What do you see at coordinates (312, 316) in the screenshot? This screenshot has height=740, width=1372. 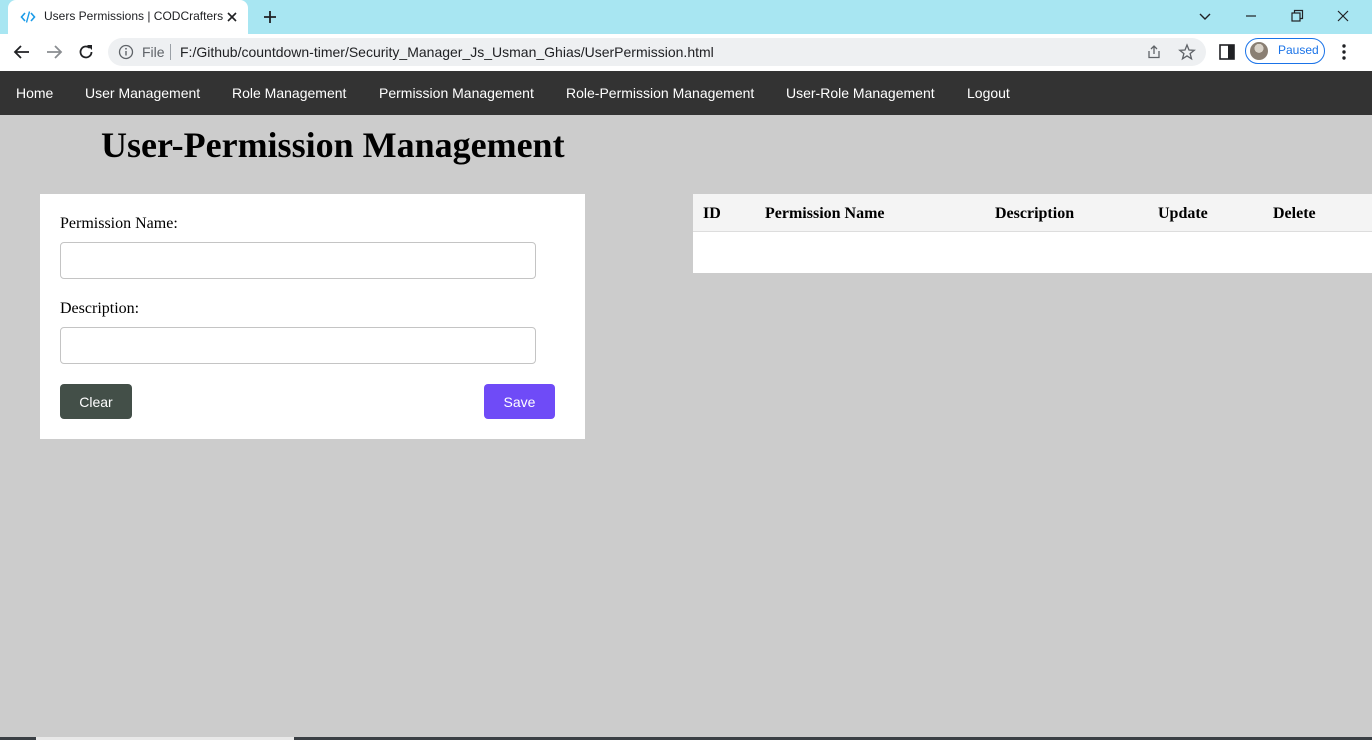 I see `permission-form: Permission Name: Description: Clear Save` at bounding box center [312, 316].